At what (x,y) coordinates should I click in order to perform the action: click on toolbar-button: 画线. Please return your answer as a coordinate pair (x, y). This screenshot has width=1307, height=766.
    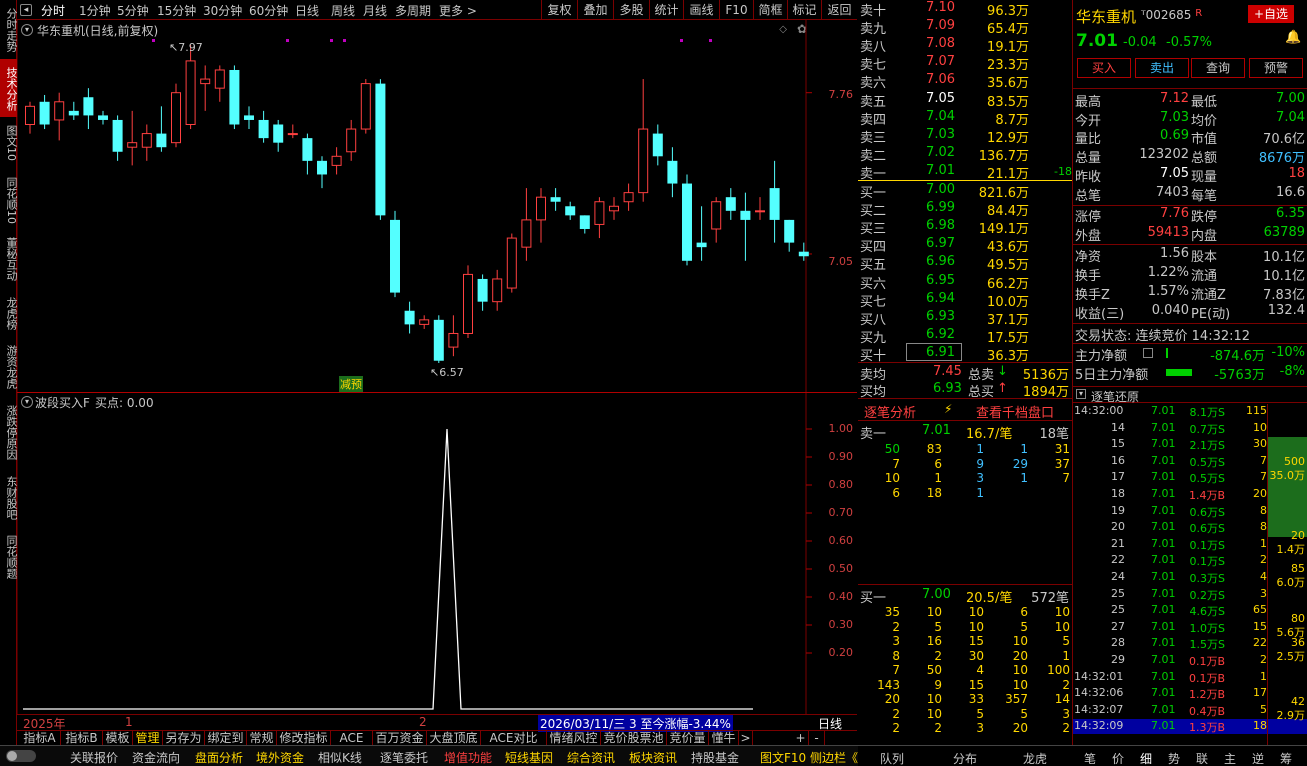
    Looking at the image, I should click on (701, 10).